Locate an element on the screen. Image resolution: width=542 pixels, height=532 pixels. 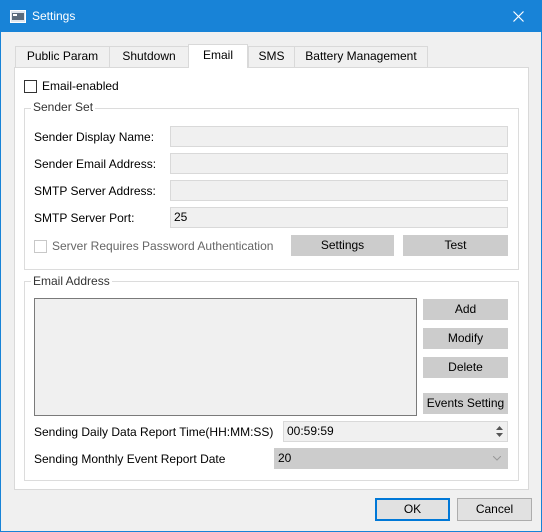
daily-report-time-label: Sending Daily Data Report Time(HH:MM:SS) is located at coordinates (154, 432).